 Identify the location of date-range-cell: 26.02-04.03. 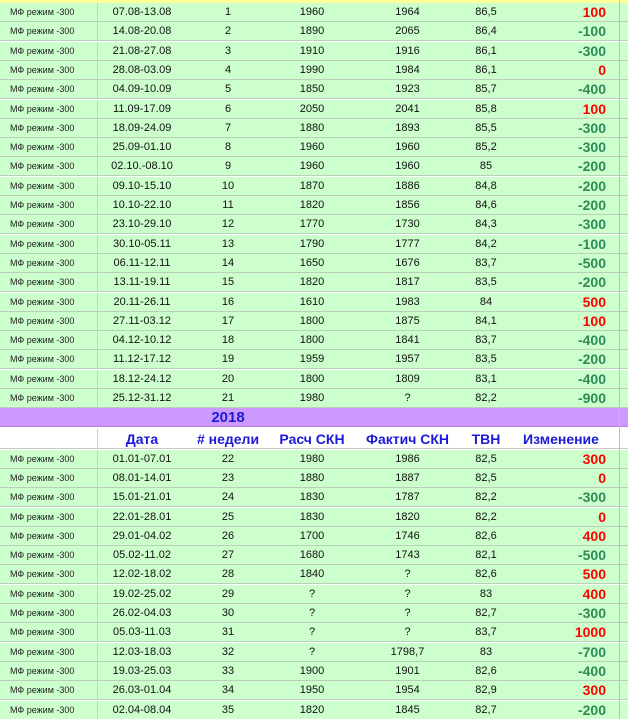
(142, 613).